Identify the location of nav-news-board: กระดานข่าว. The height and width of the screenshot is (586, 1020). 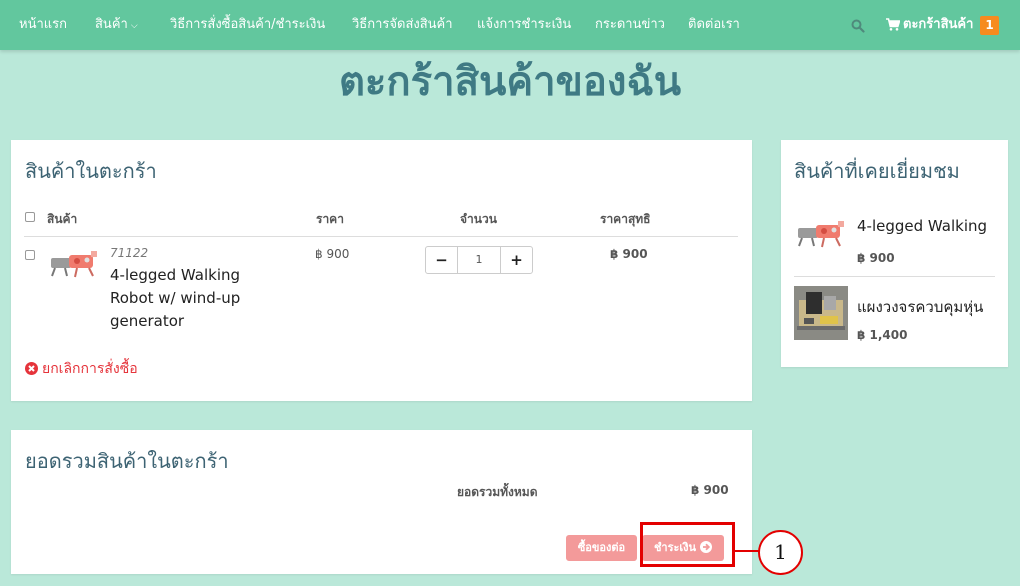
(630, 25).